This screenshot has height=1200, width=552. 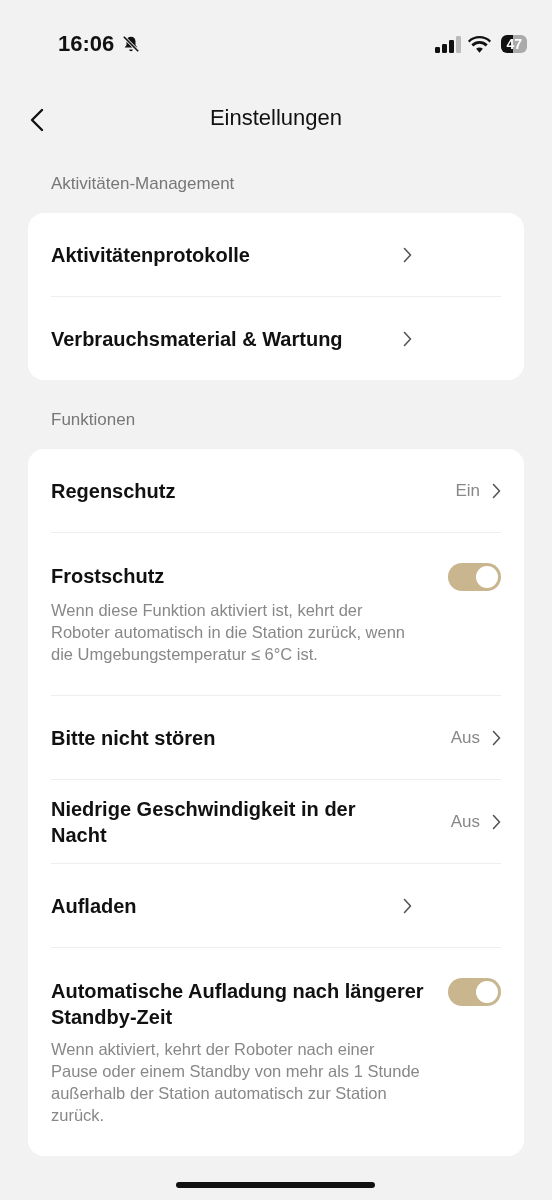 I want to click on setting-label: Regenschutz, so click(x=114, y=491).